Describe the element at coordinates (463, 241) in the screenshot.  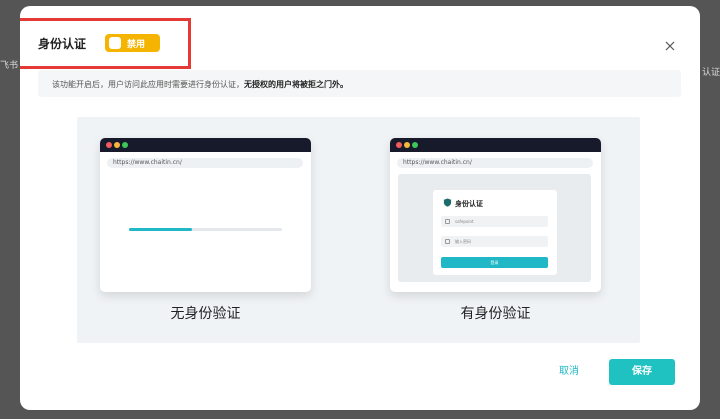
I see `password-text: 输入密码` at that location.